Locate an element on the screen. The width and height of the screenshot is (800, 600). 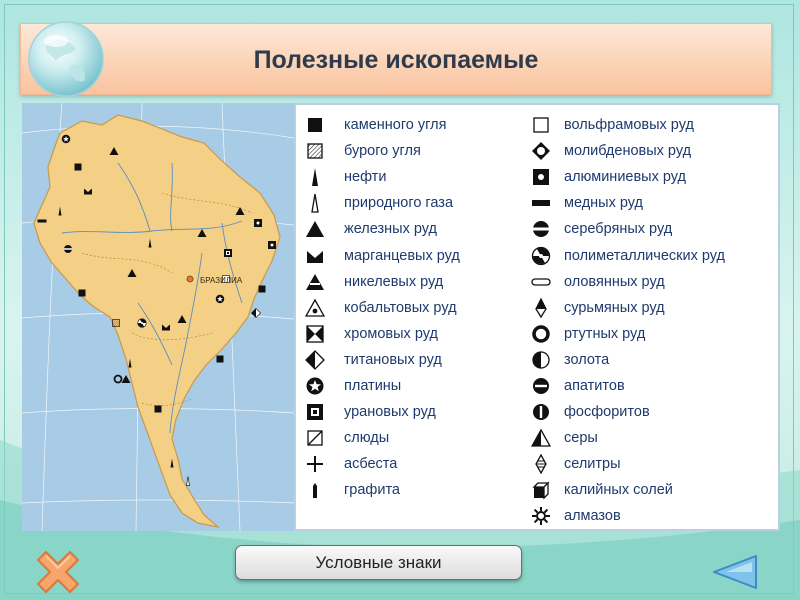
page-title: Полезные ископаемые is located at coordinates (396, 60).